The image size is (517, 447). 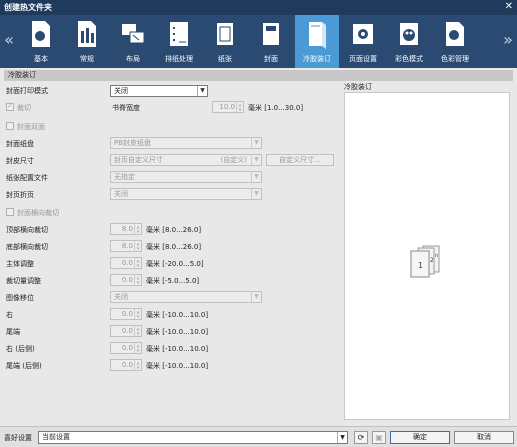 What do you see at coordinates (126, 280) in the screenshot?
I see `trim-adjust-input: 0.0 ▲ ▼` at bounding box center [126, 280].